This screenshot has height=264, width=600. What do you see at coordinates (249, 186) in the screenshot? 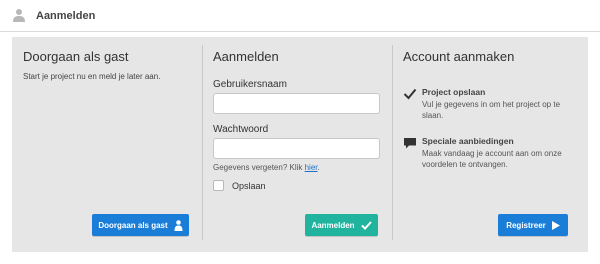
I see `remember-label: Opslaan` at bounding box center [249, 186].